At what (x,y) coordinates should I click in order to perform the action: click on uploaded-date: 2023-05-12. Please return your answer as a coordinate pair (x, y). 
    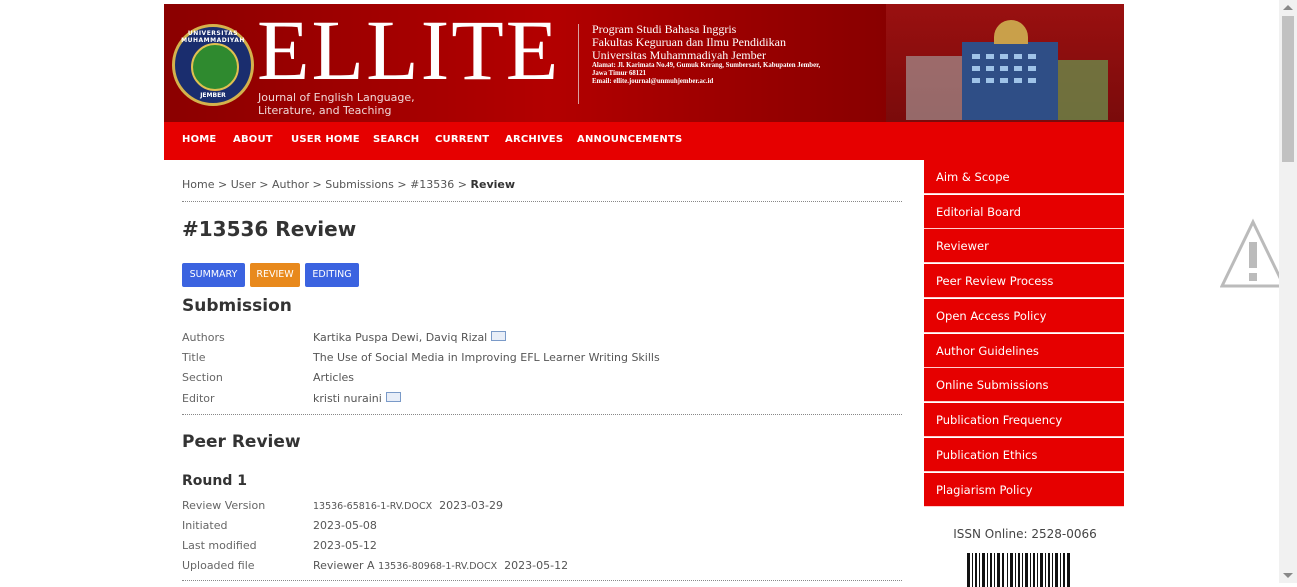
    Looking at the image, I should click on (536, 565).